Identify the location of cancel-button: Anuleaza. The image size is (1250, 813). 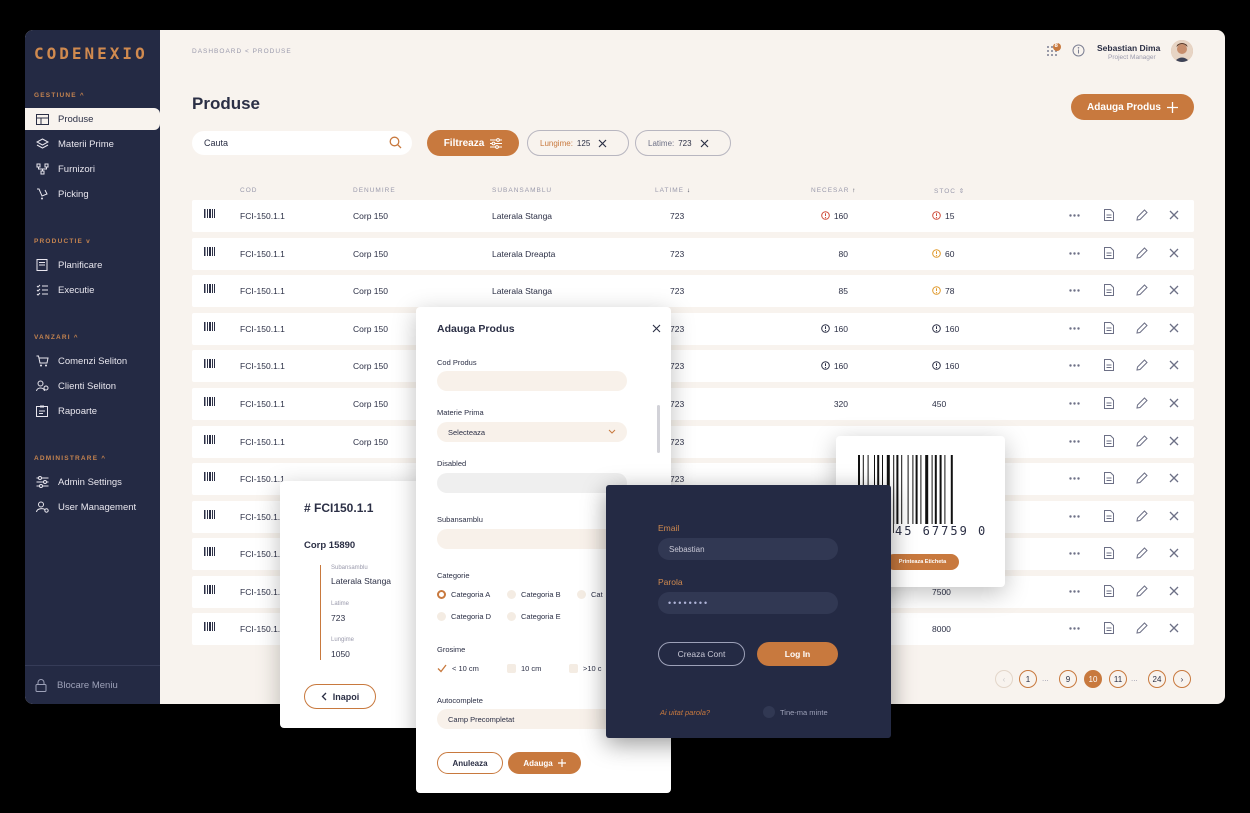
(470, 763).